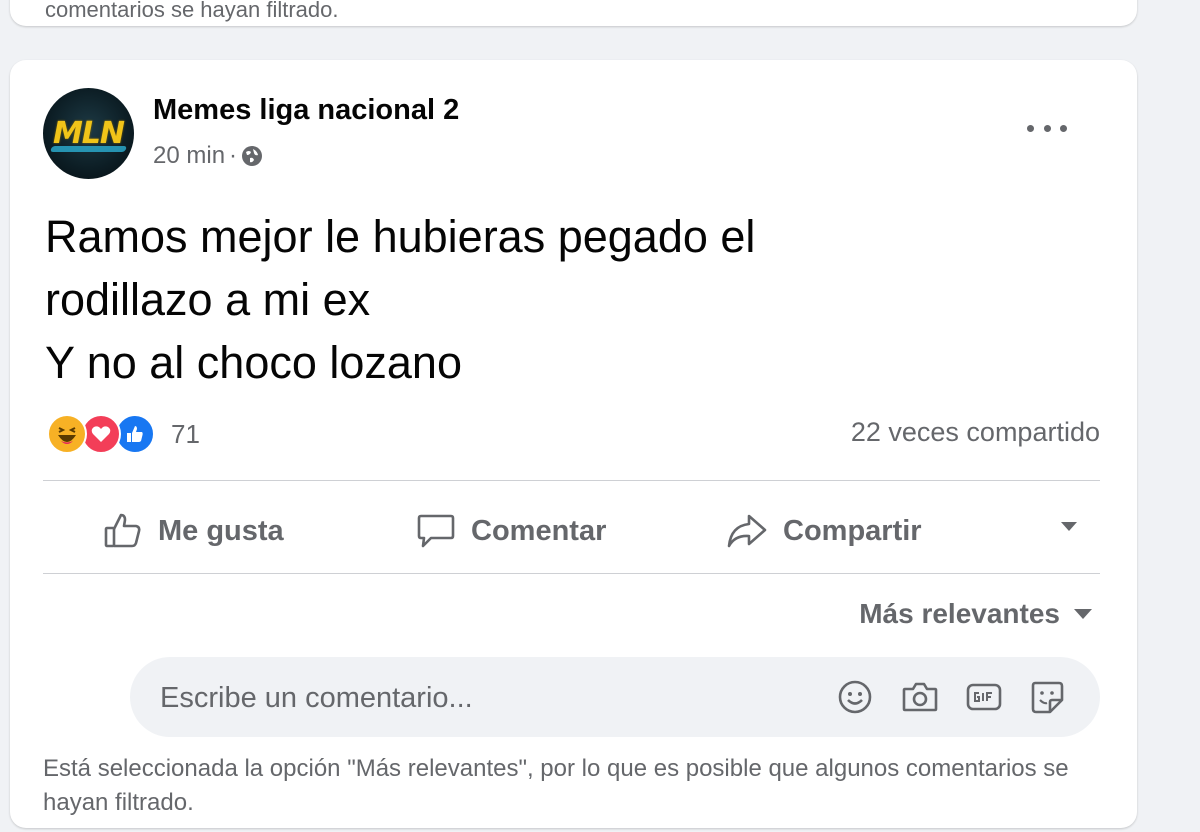  Describe the element at coordinates (185, 433) in the screenshot. I see `reaction-count: 71` at that location.